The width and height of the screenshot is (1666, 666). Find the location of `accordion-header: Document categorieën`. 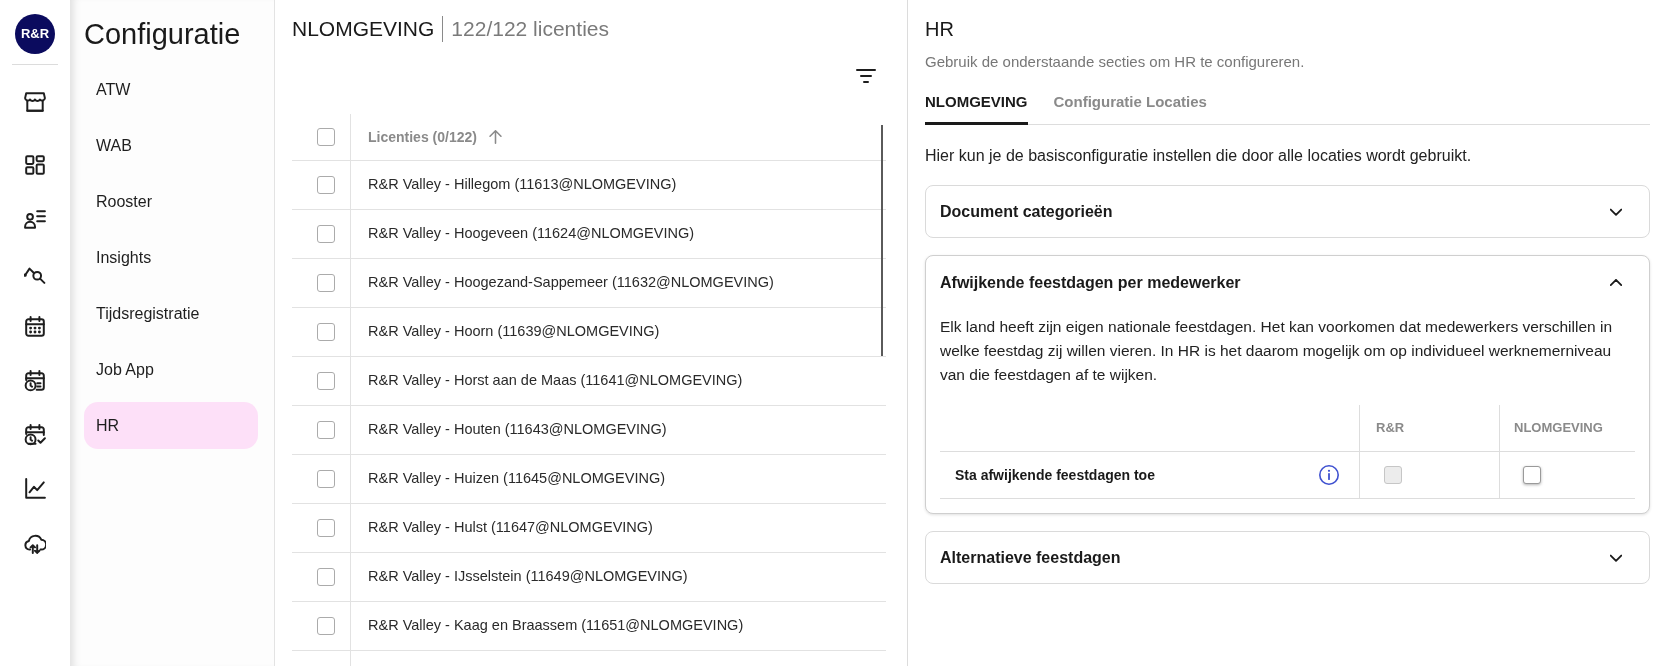

accordion-header: Document categorieën is located at coordinates (1287, 211).